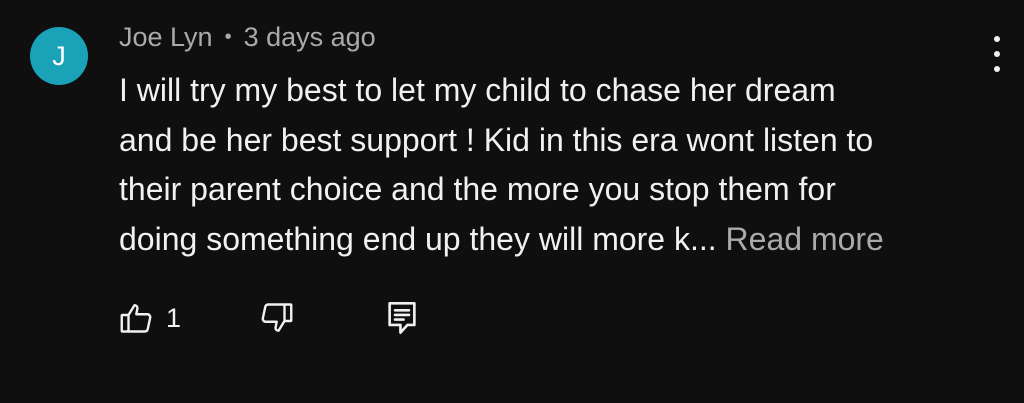 This screenshot has width=1024, height=403. I want to click on comment-actions: 1, so click(268, 318).